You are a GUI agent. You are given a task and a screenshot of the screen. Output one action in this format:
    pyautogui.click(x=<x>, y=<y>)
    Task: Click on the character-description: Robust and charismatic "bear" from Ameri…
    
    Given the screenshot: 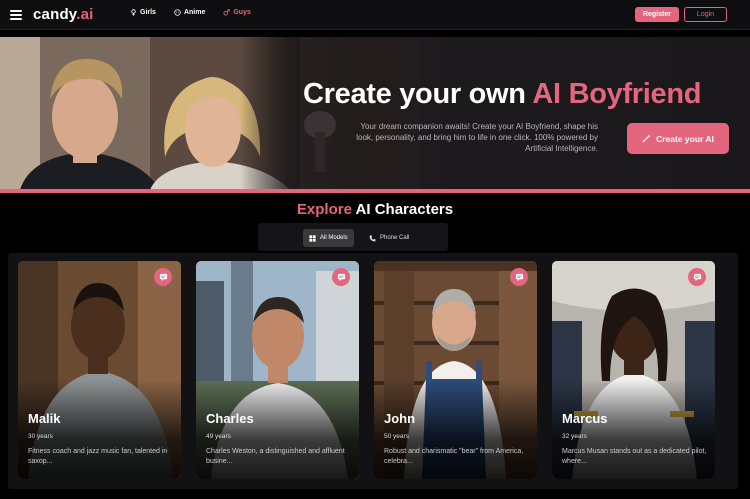 What is the action you would take?
    pyautogui.click(x=454, y=456)
    